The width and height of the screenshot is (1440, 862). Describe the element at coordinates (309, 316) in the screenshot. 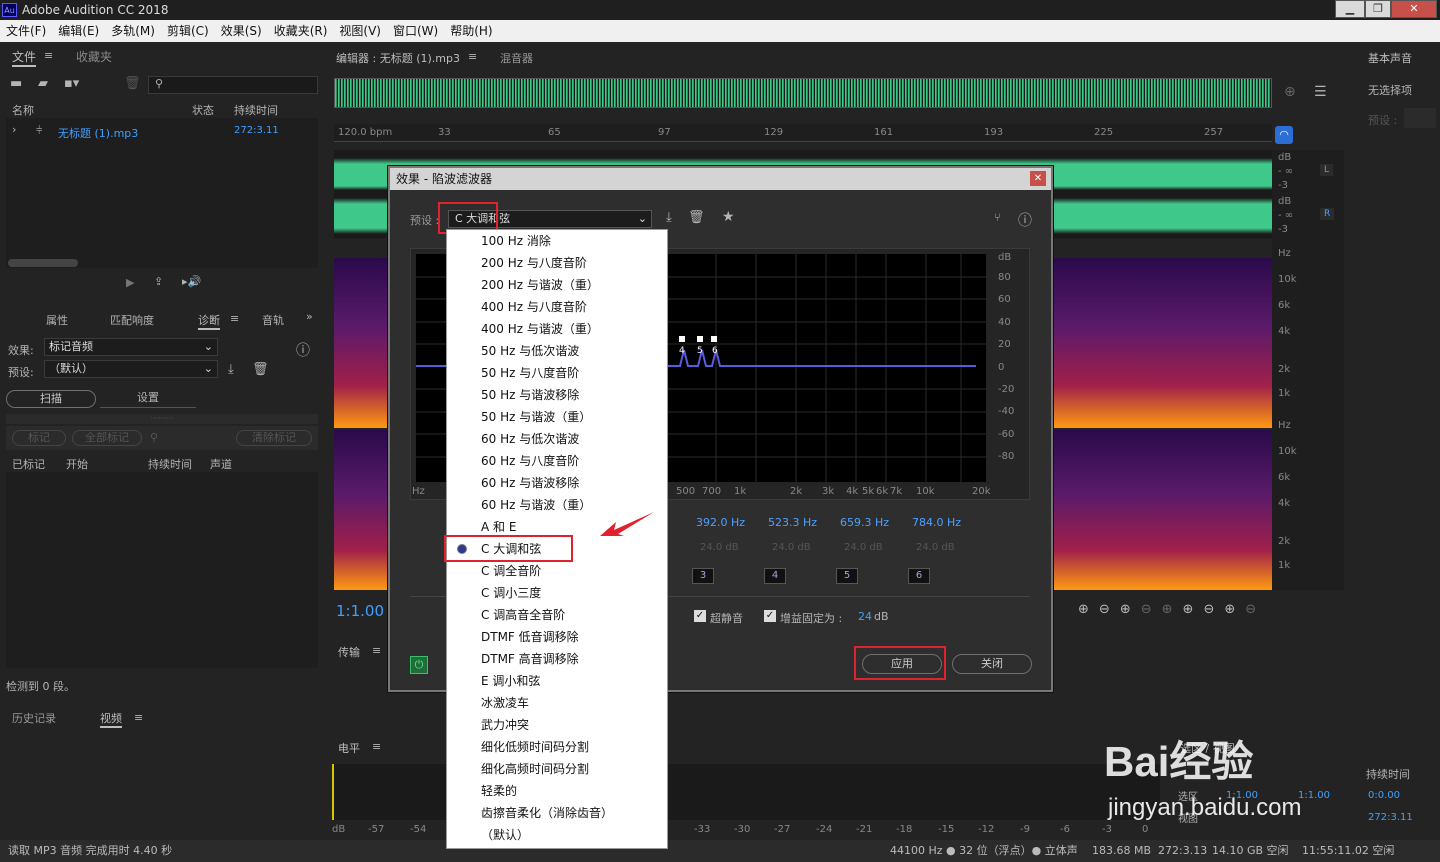

I see `more-tabs-icon: »` at that location.